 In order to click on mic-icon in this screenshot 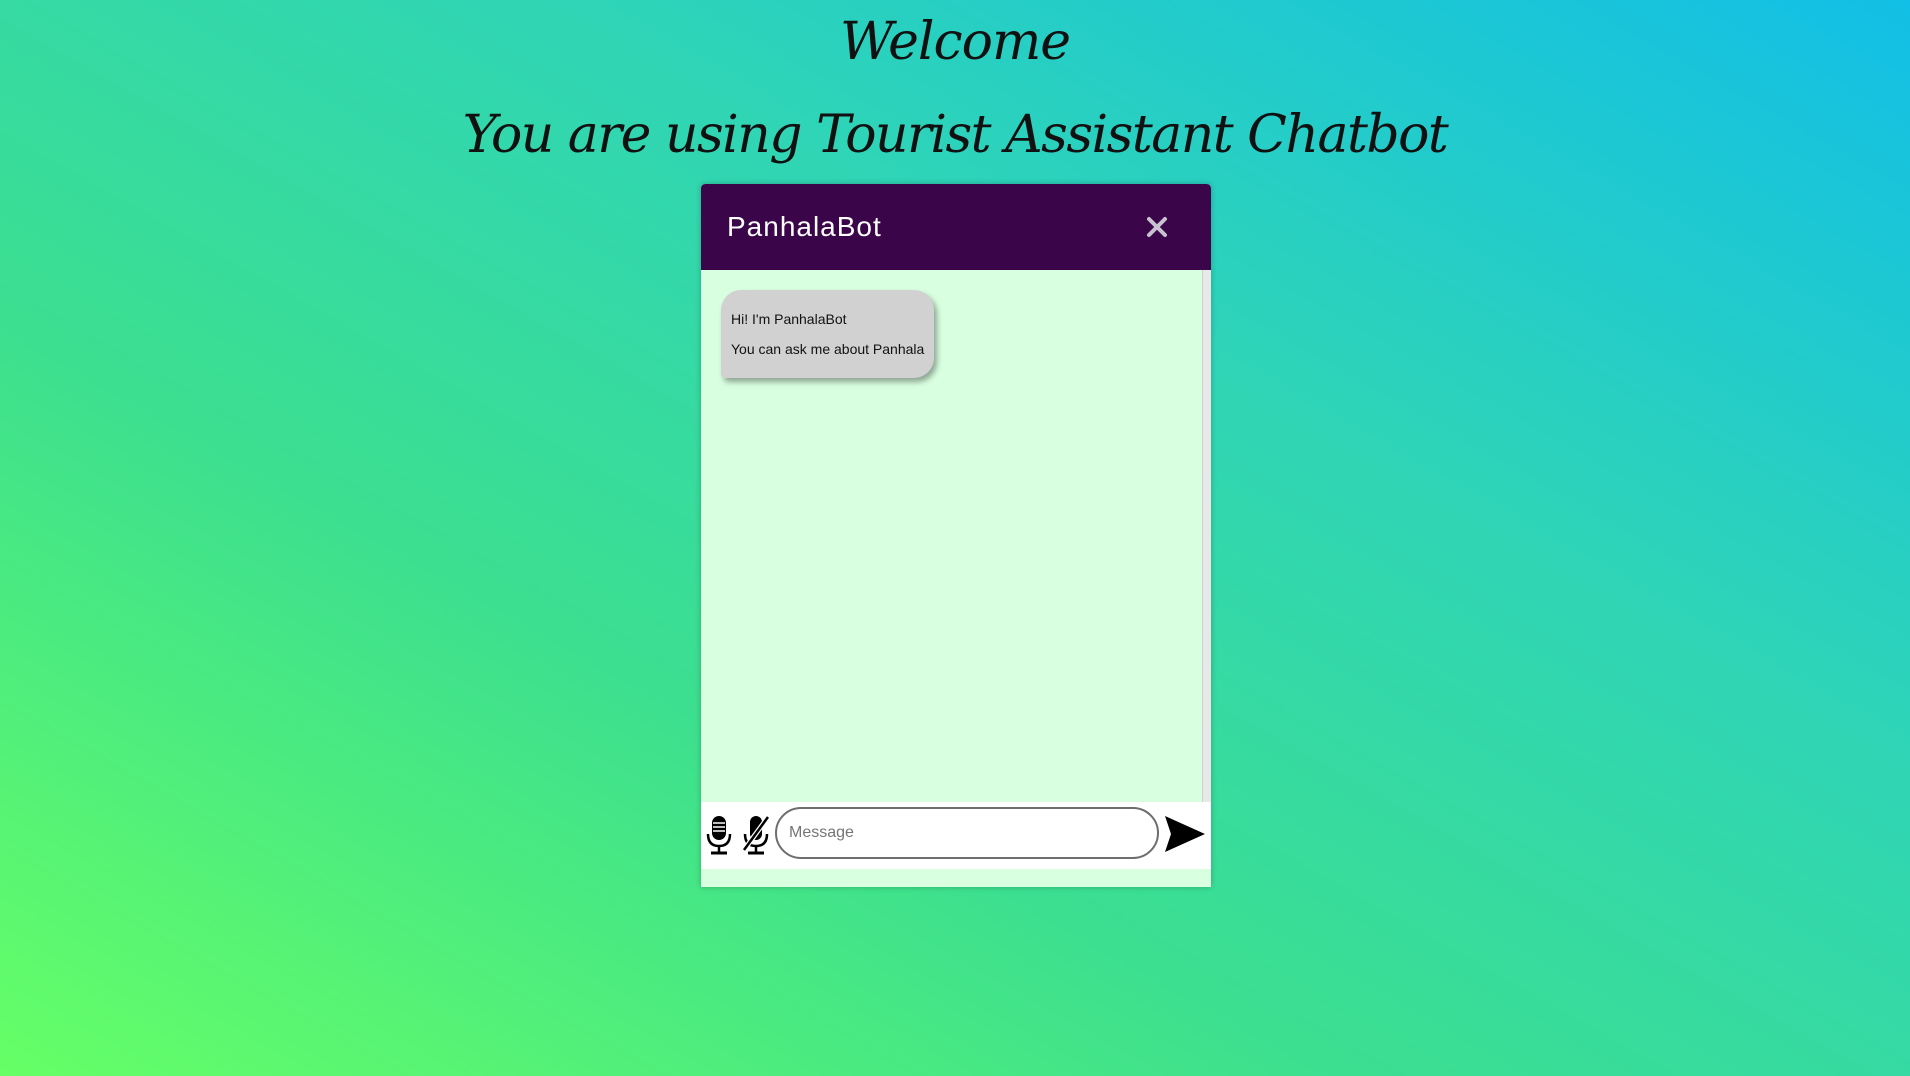, I will do `click(719, 835)`.